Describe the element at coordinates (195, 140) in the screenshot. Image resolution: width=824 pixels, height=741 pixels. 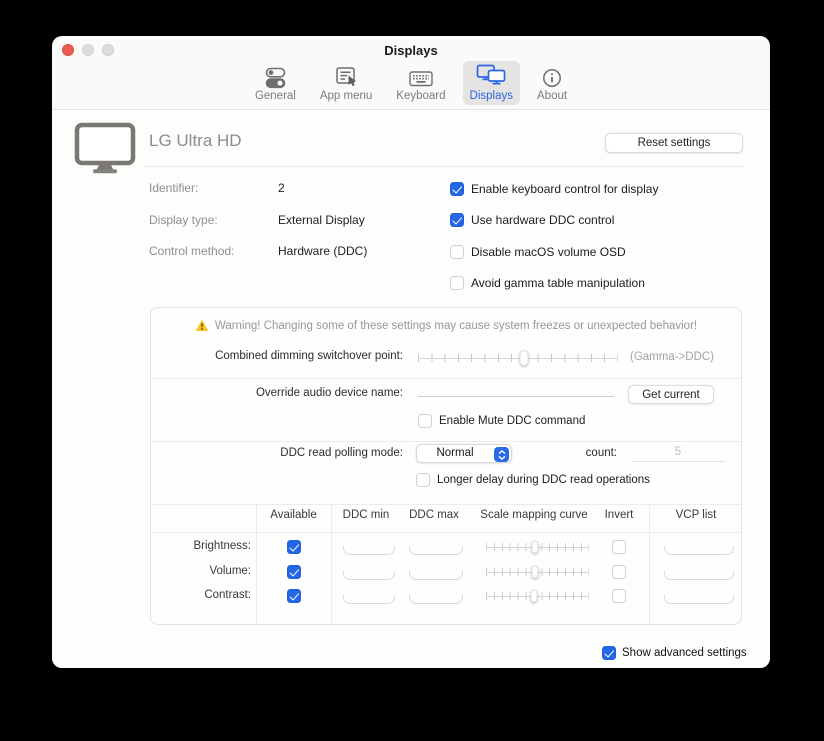
I see `display-name: LG Ultra HD` at that location.